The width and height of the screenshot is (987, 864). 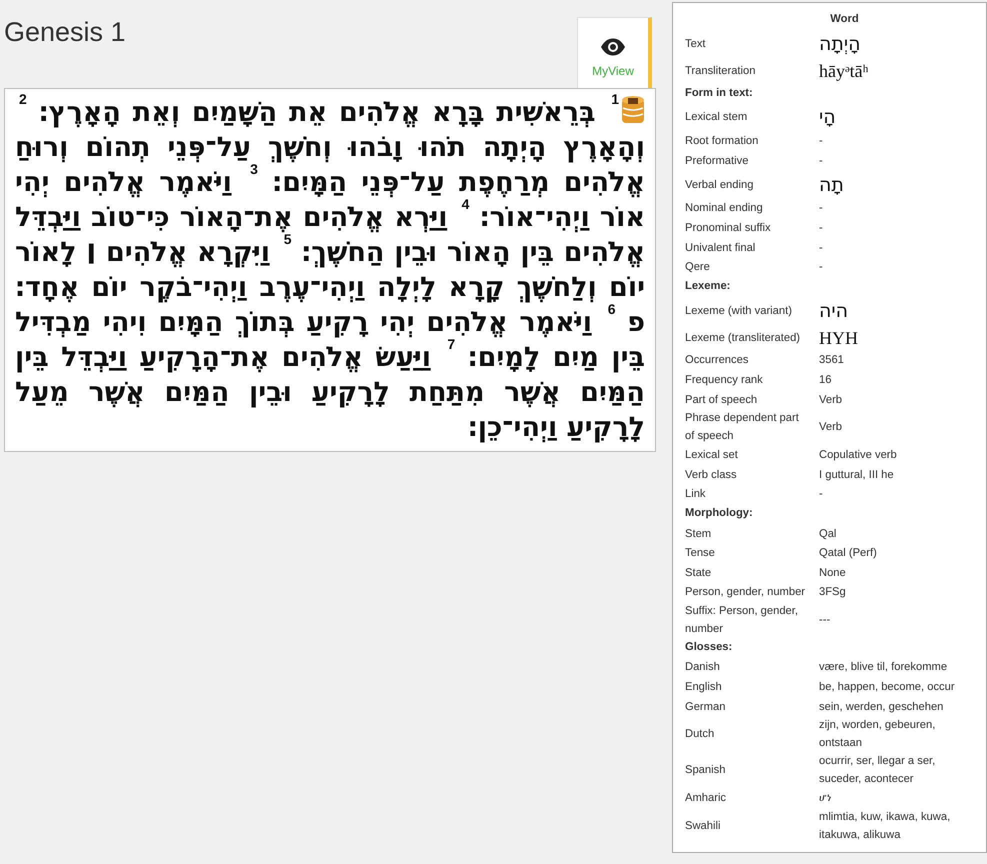 What do you see at coordinates (831, 185) in the screenshot?
I see `field-value: תָה` at bounding box center [831, 185].